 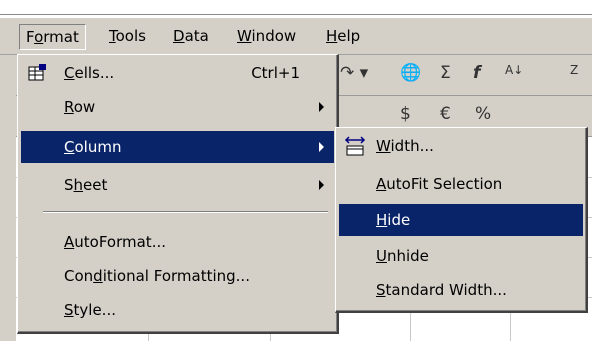 What do you see at coordinates (343, 36) in the screenshot?
I see `menubar-help: Help` at bounding box center [343, 36].